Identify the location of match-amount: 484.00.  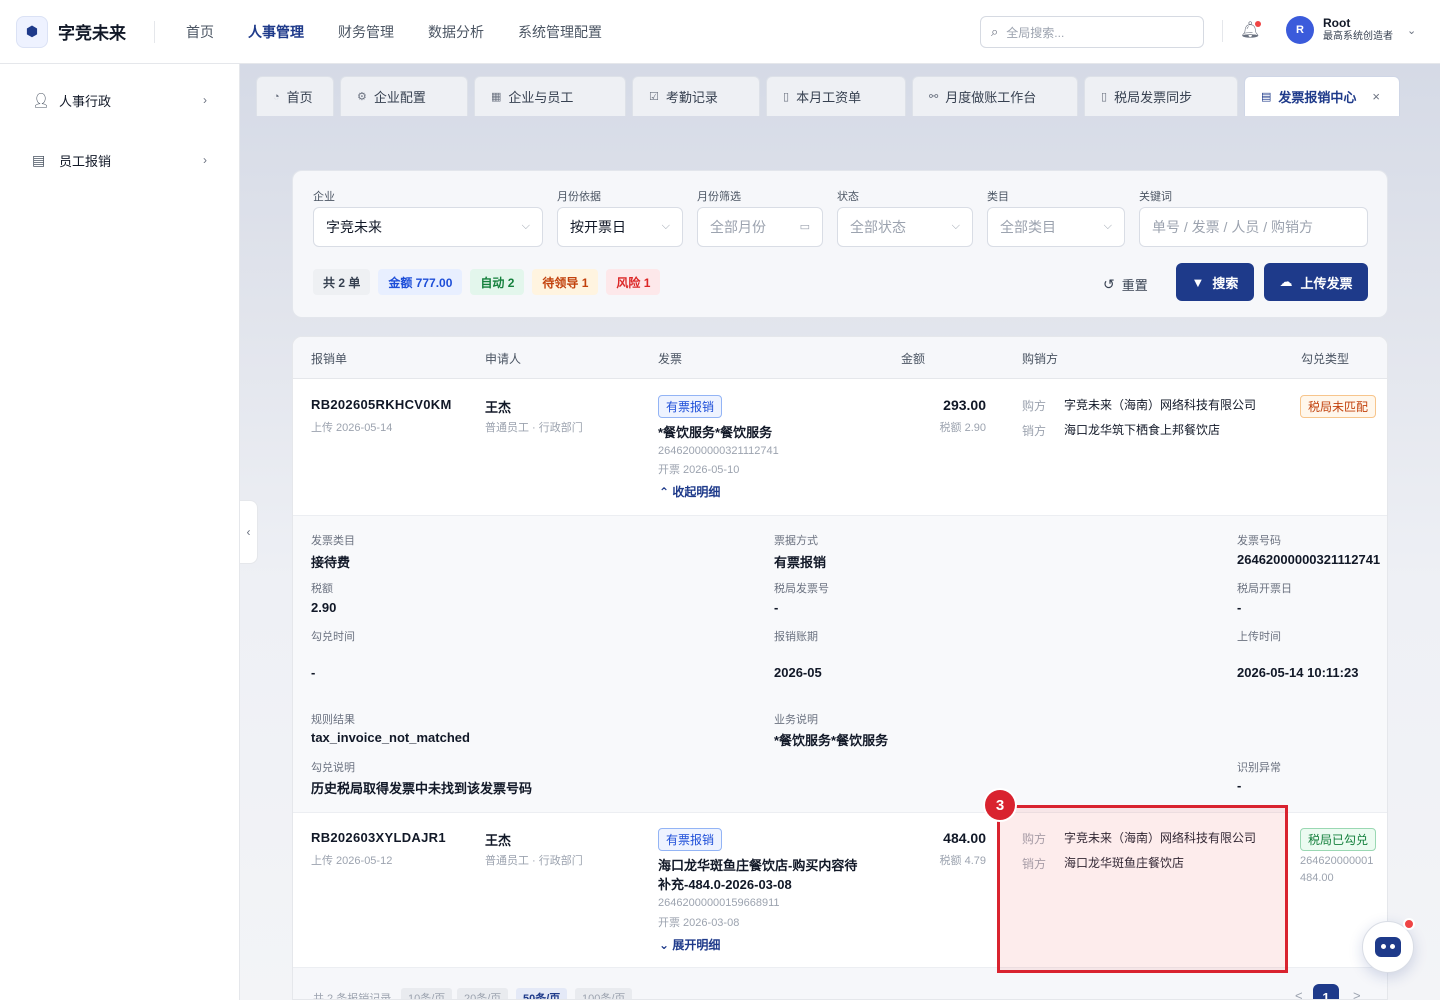
(1317, 878).